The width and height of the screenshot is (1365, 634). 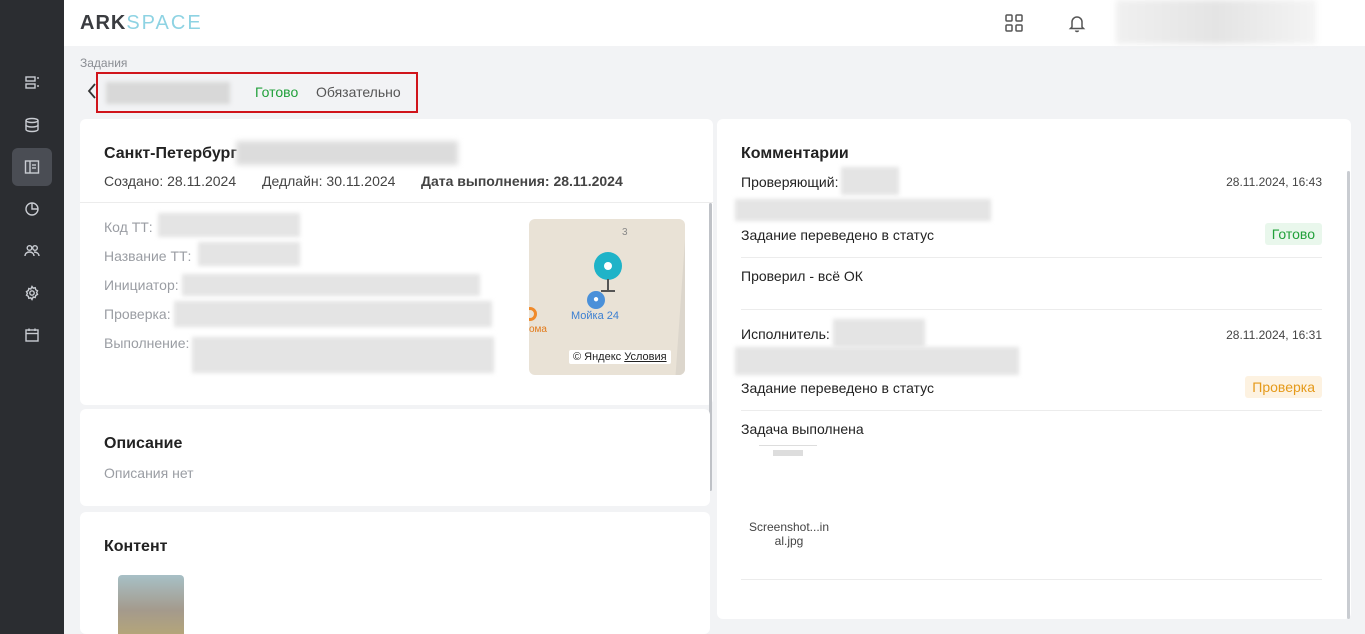 What do you see at coordinates (1283, 387) in the screenshot?
I see `status-badge: Проверка` at bounding box center [1283, 387].